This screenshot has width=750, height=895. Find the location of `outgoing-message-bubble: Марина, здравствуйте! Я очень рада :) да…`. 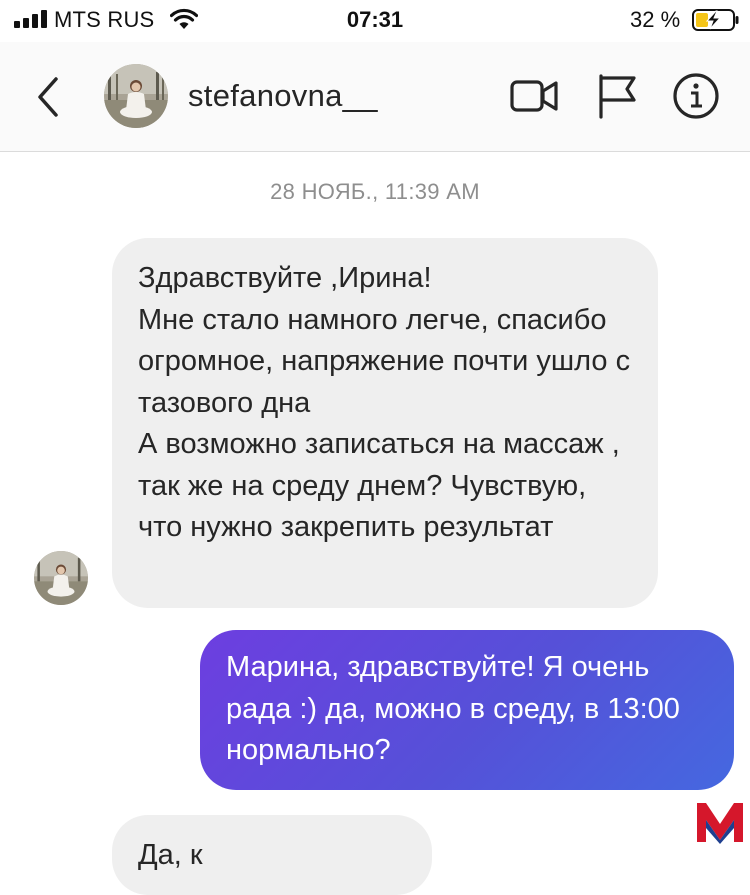

outgoing-message-bubble: Марина, здравствуйте! Я очень рада :) да… is located at coordinates (467, 710).